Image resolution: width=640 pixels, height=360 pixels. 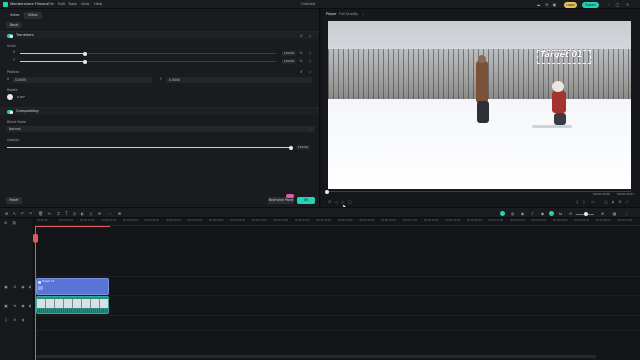 What do you see at coordinates (85, 61) in the screenshot?
I see `scale-y-knob` at bounding box center [85, 61].